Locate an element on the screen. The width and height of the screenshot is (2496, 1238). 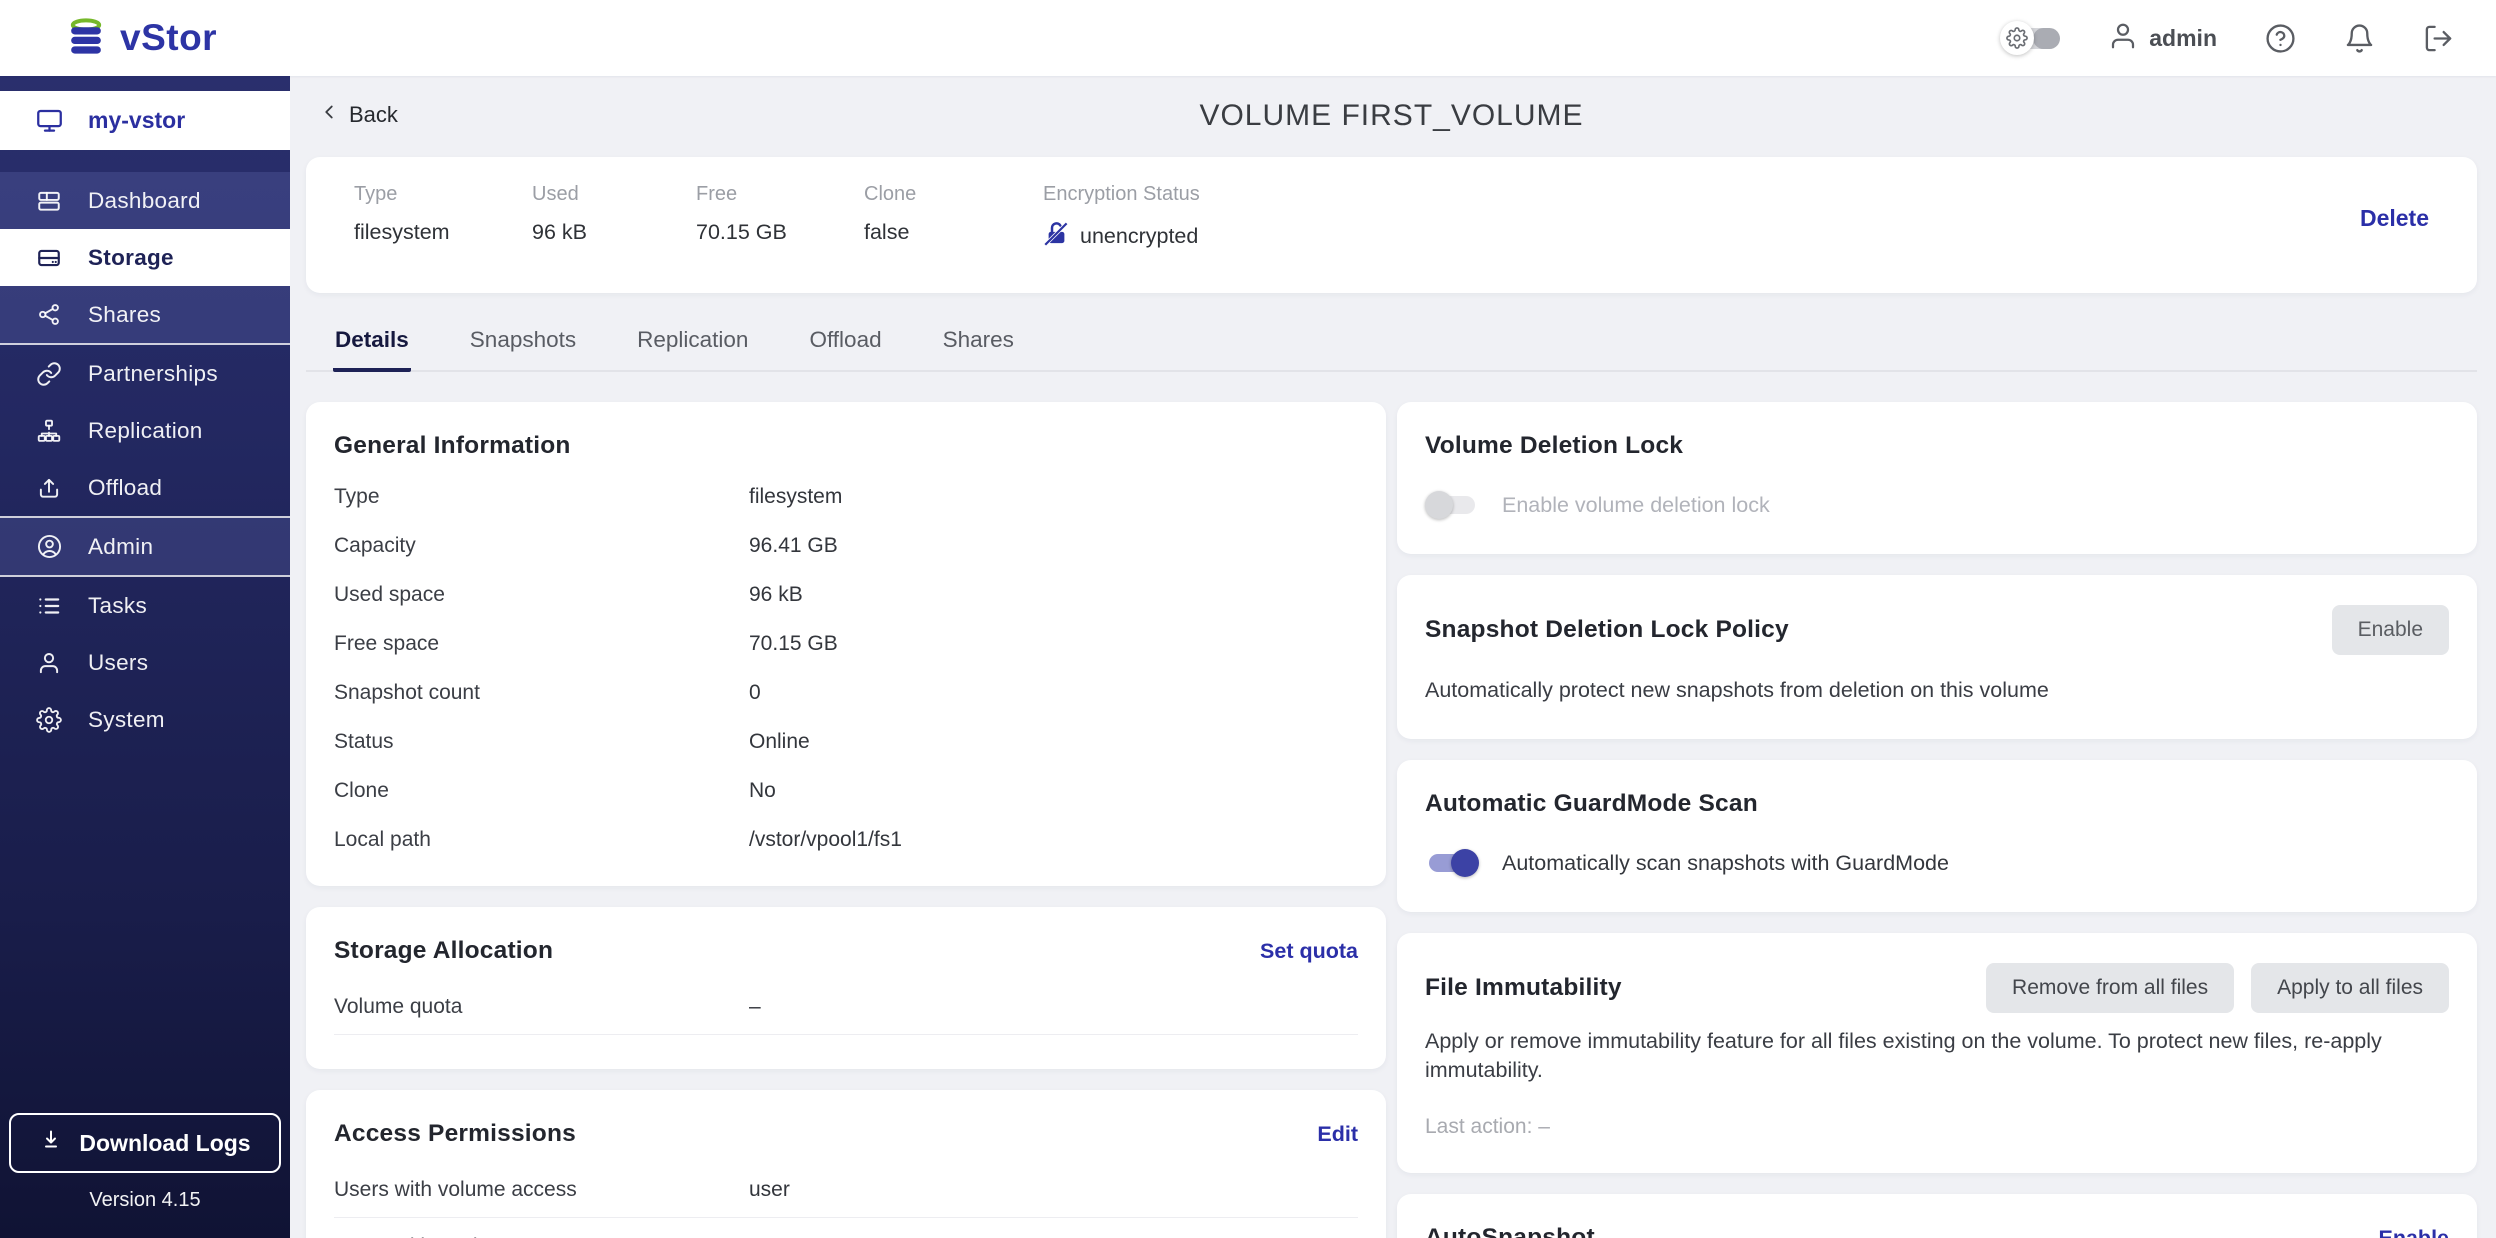
summary-label: Encryption Status is located at coordinates (1121, 194).